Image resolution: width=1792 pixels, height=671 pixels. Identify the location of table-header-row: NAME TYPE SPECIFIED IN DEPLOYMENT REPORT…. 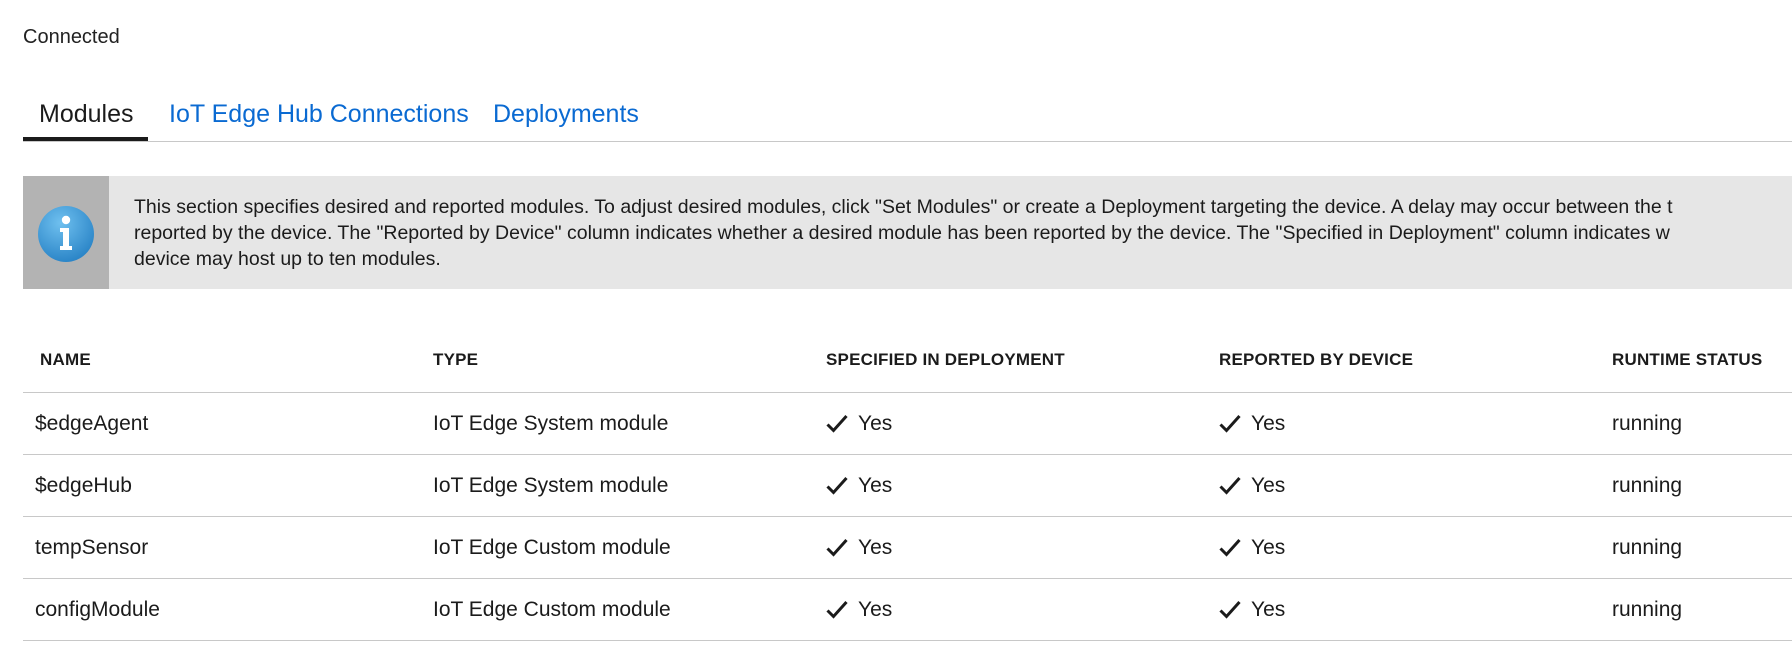
(907, 365).